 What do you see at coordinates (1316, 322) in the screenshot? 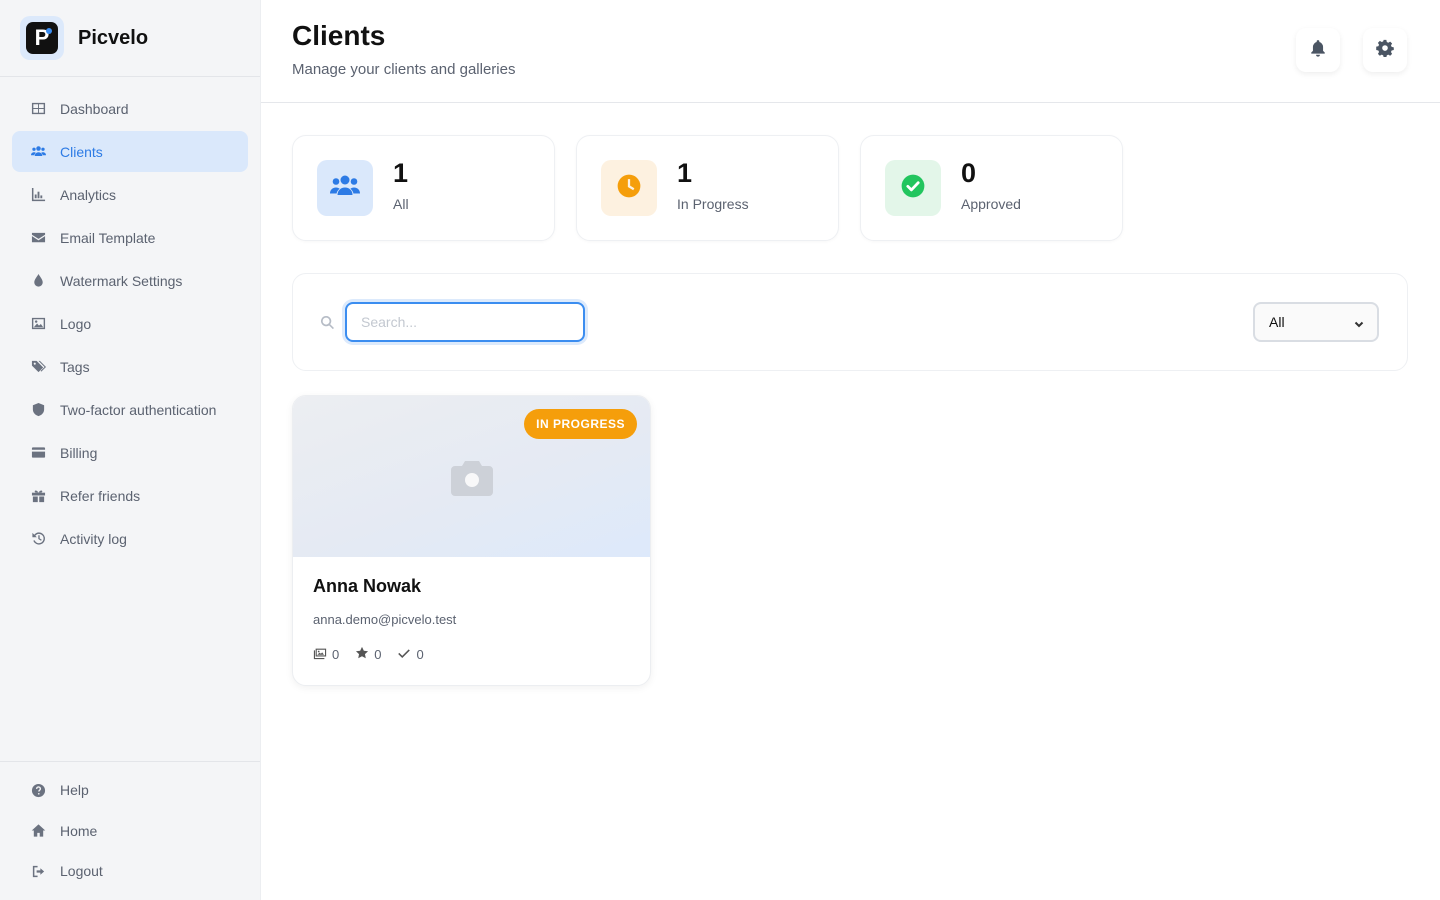
I see `status-filter-select: All` at bounding box center [1316, 322].